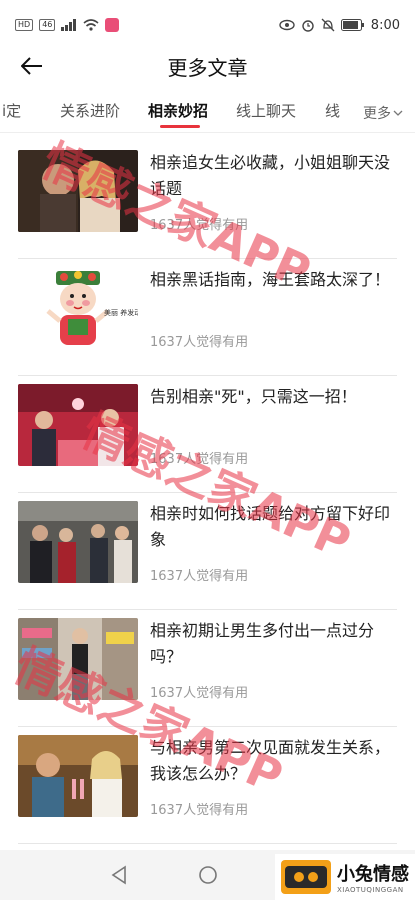 The width and height of the screenshot is (415, 900). I want to click on tab-online-chat: 线上聊天, so click(266, 110).